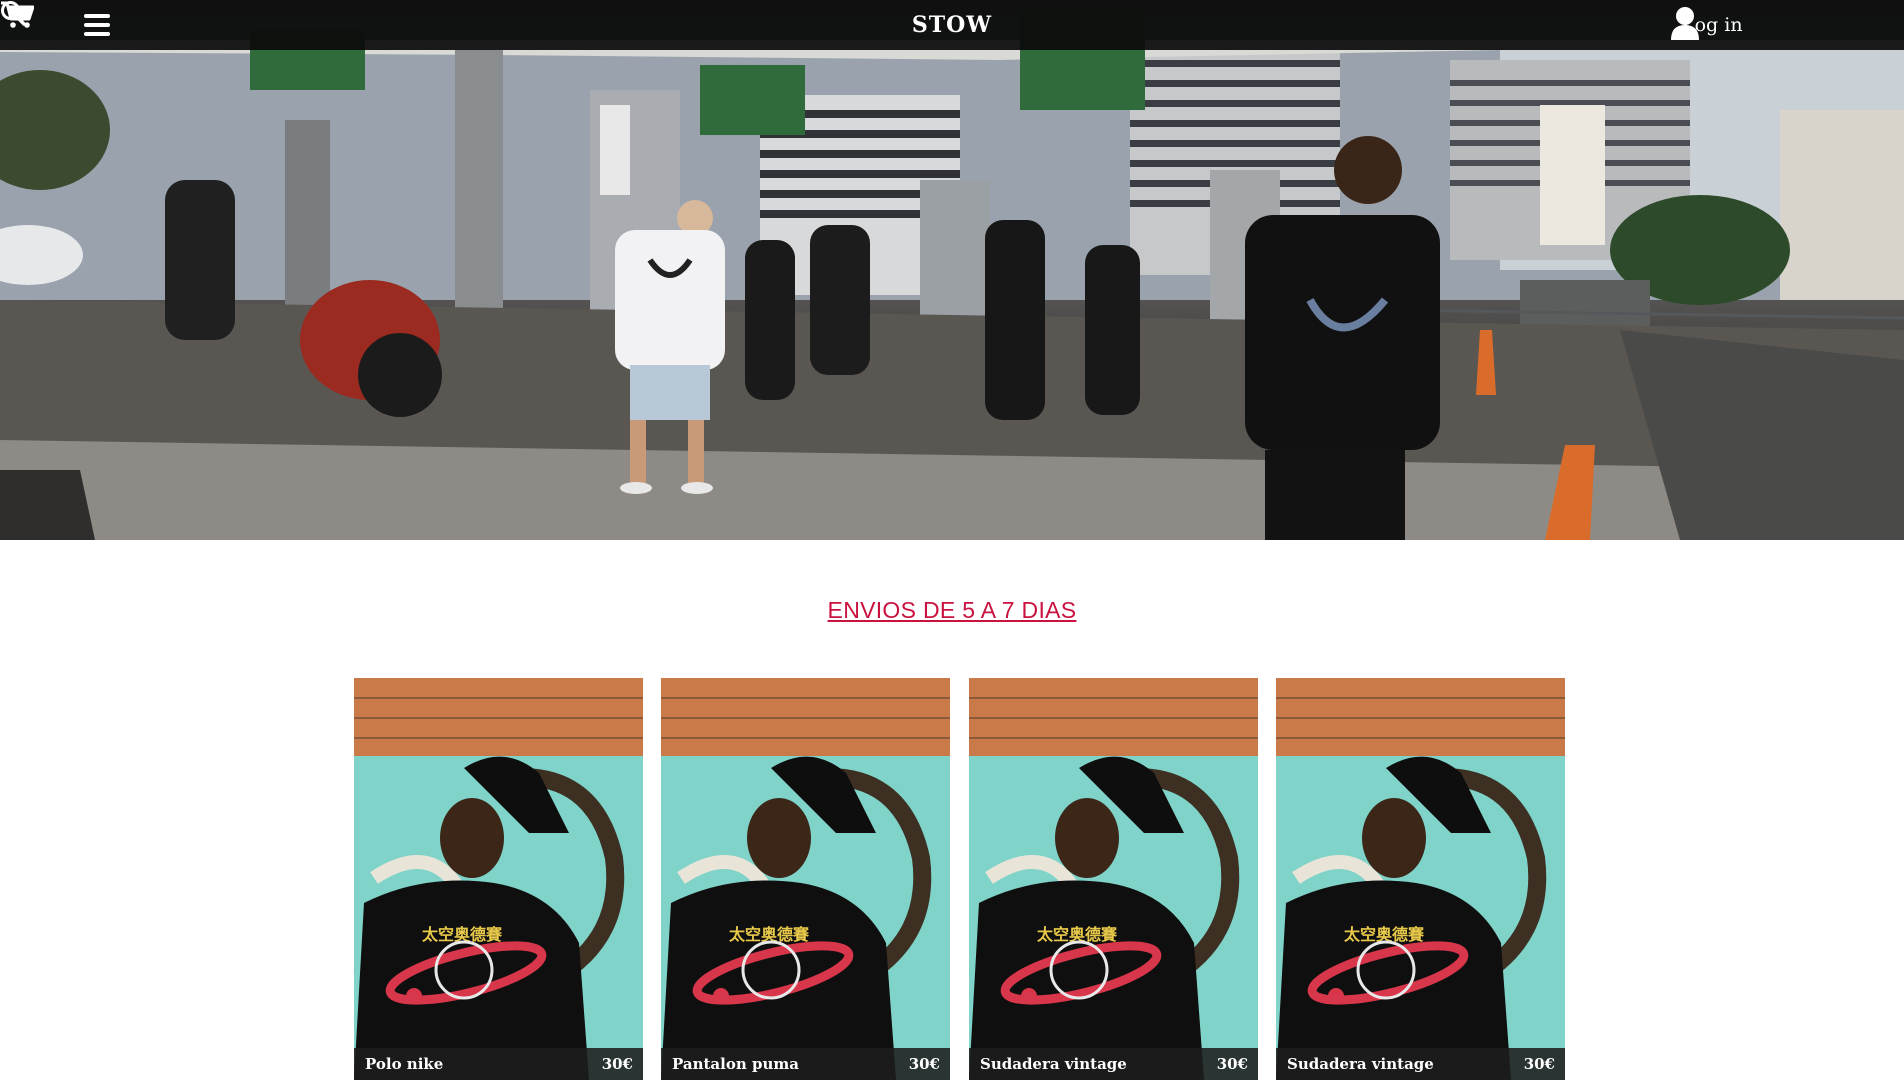 This screenshot has height=1080, width=1904. What do you see at coordinates (97, 25) in the screenshot?
I see `hamburger-menu-icon` at bounding box center [97, 25].